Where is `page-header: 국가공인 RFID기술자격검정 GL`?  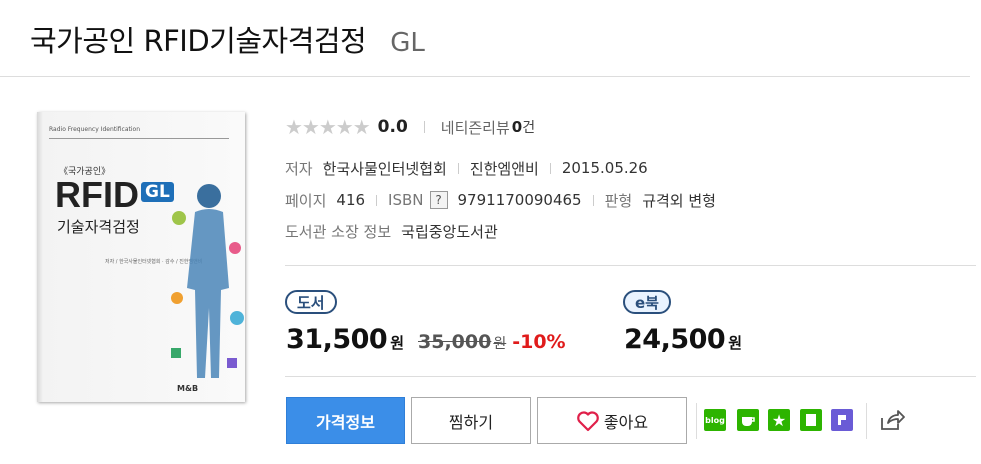 page-header: 국가공인 RFID기술자격검정 GL is located at coordinates (227, 40).